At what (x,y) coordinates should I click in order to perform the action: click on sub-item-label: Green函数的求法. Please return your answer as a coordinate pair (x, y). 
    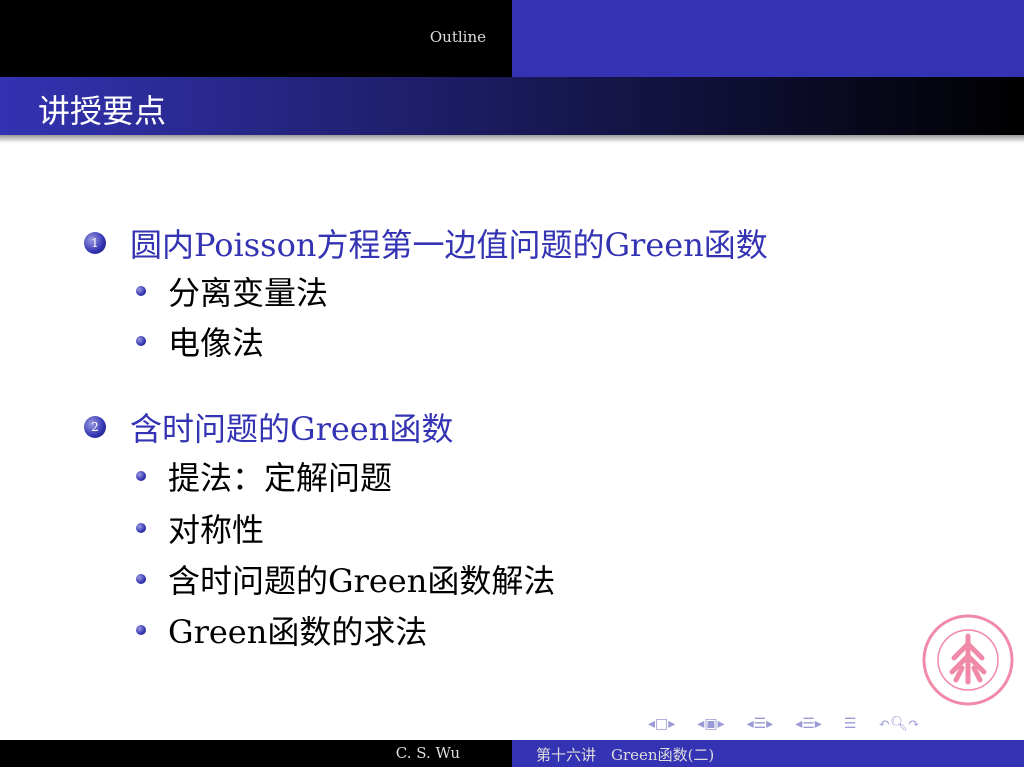
    Looking at the image, I should click on (298, 632).